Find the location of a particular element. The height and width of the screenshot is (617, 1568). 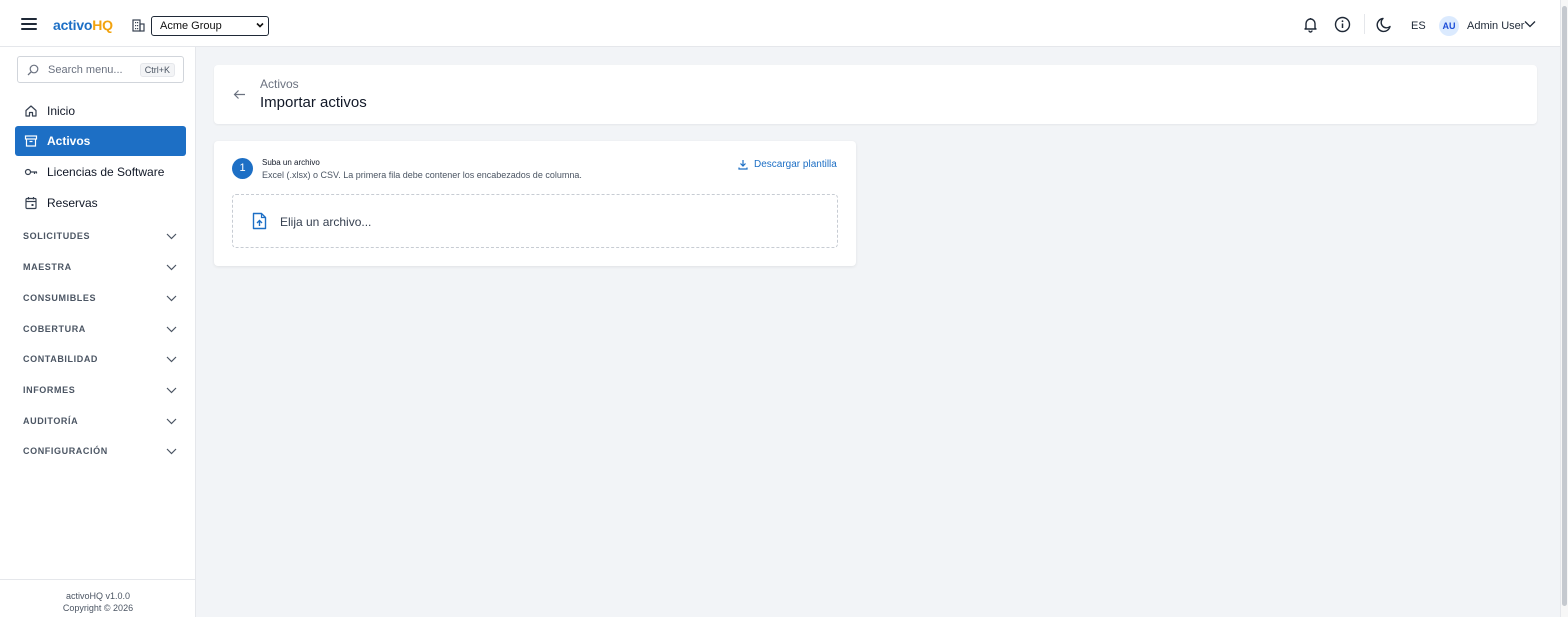

sidebar-item-reservas: Reservas is located at coordinates (100, 203).